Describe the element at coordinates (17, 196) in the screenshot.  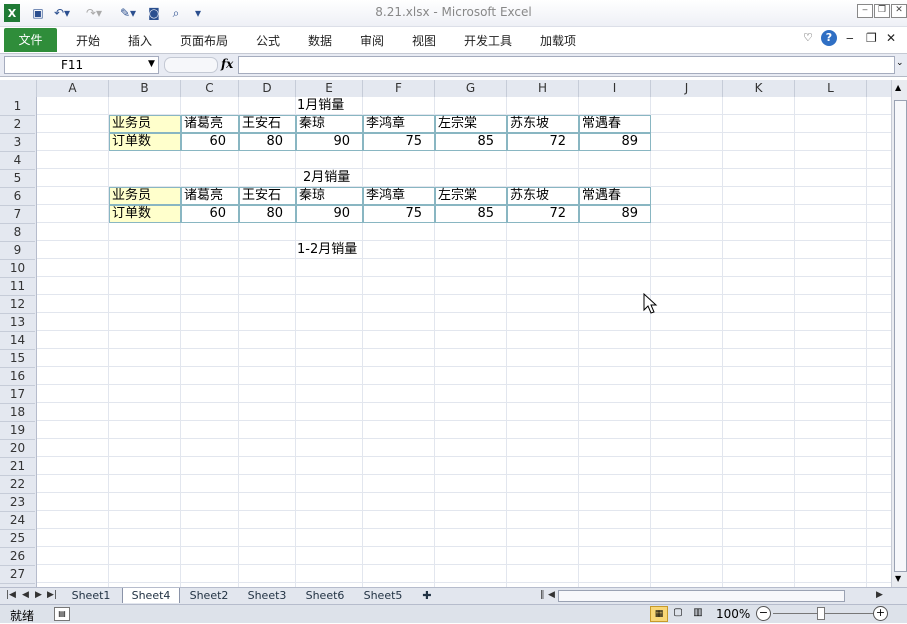
I see `row-header: 6` at that location.